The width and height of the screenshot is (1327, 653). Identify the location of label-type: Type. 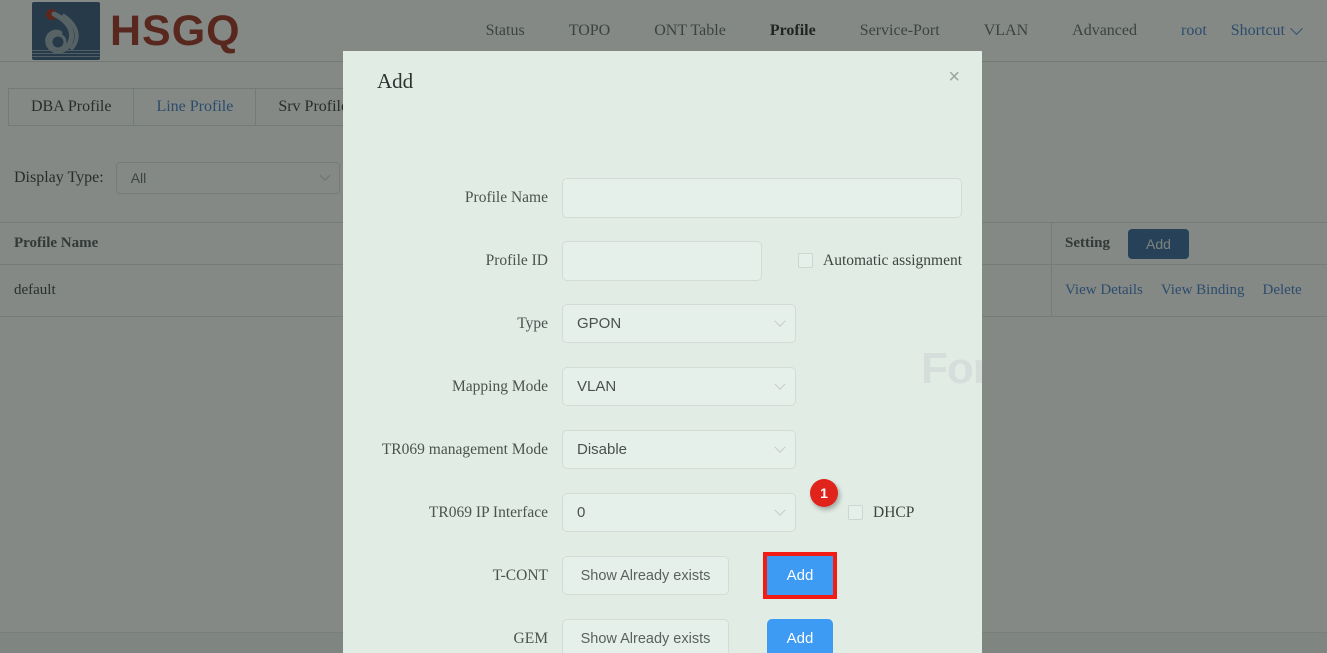
(532, 323).